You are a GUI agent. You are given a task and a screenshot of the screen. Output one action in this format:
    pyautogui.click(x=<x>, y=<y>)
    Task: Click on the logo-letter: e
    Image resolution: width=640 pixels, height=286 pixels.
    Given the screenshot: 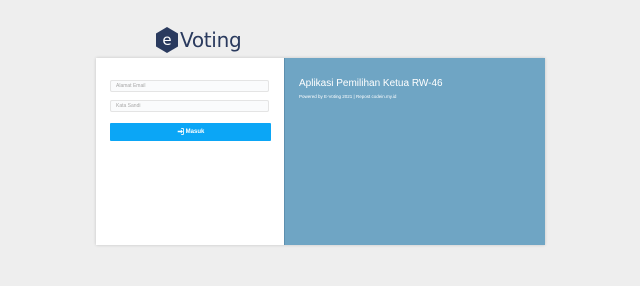 What is the action you would take?
    pyautogui.click(x=166, y=40)
    